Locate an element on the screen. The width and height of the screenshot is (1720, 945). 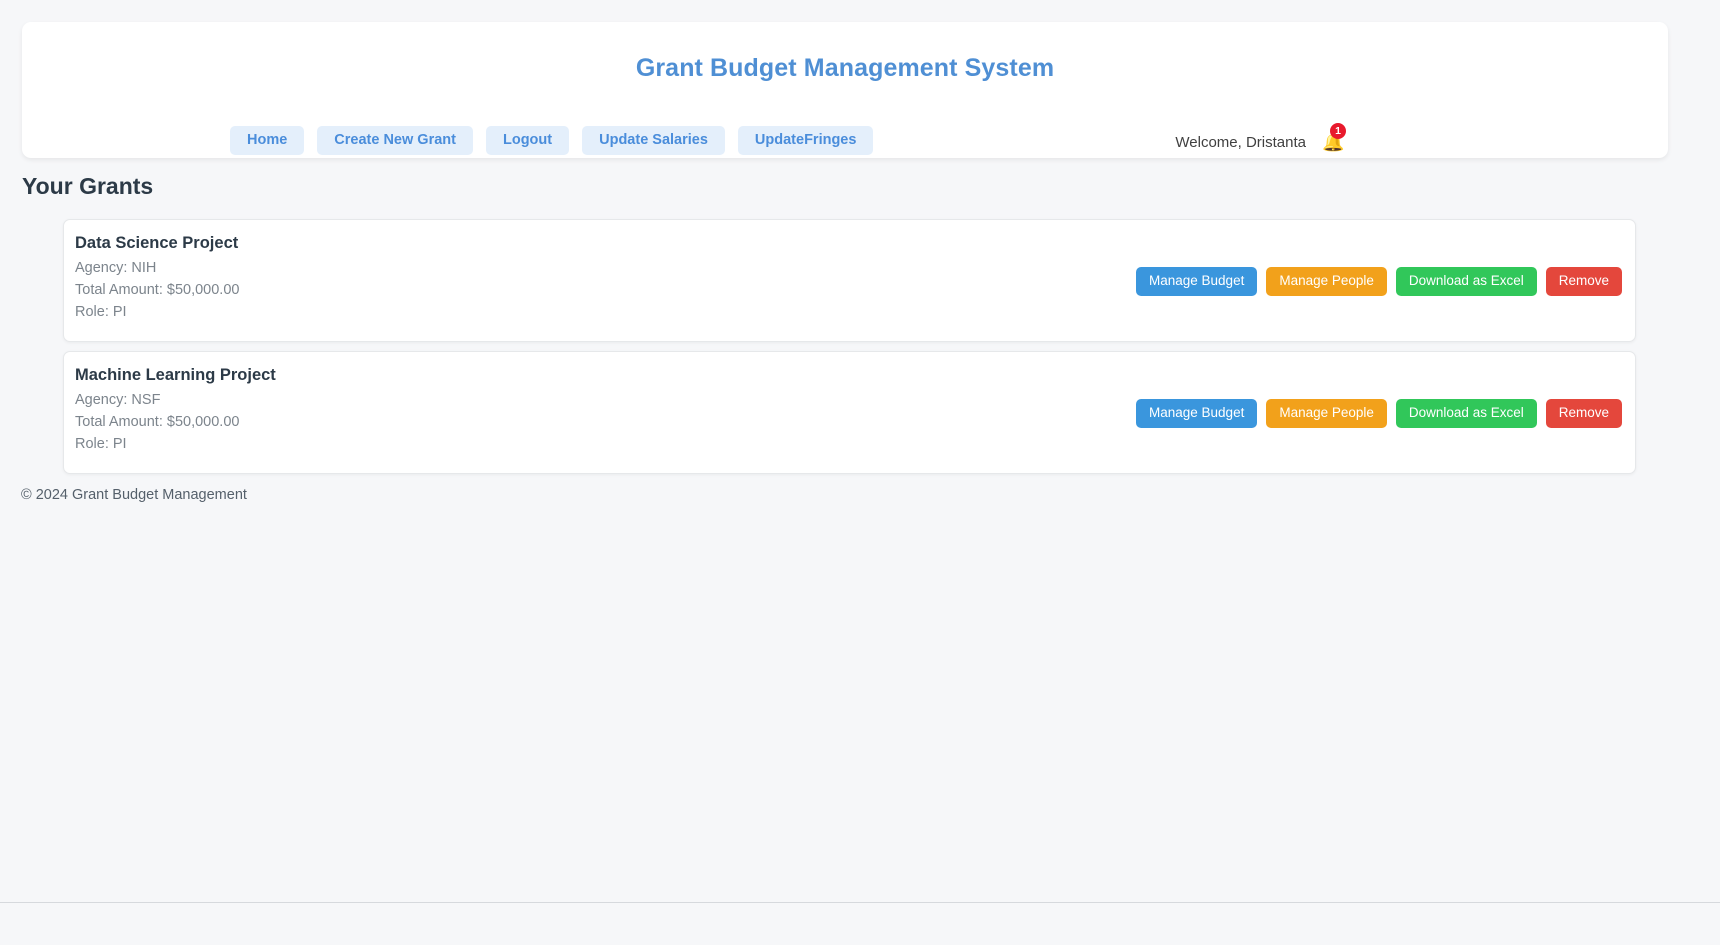
nav-home: Home is located at coordinates (267, 140).